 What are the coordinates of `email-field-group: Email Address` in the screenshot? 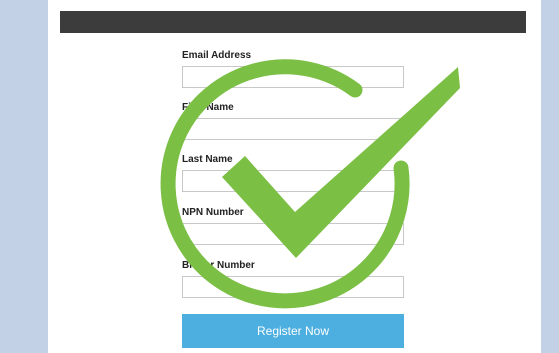 It's located at (293, 69).